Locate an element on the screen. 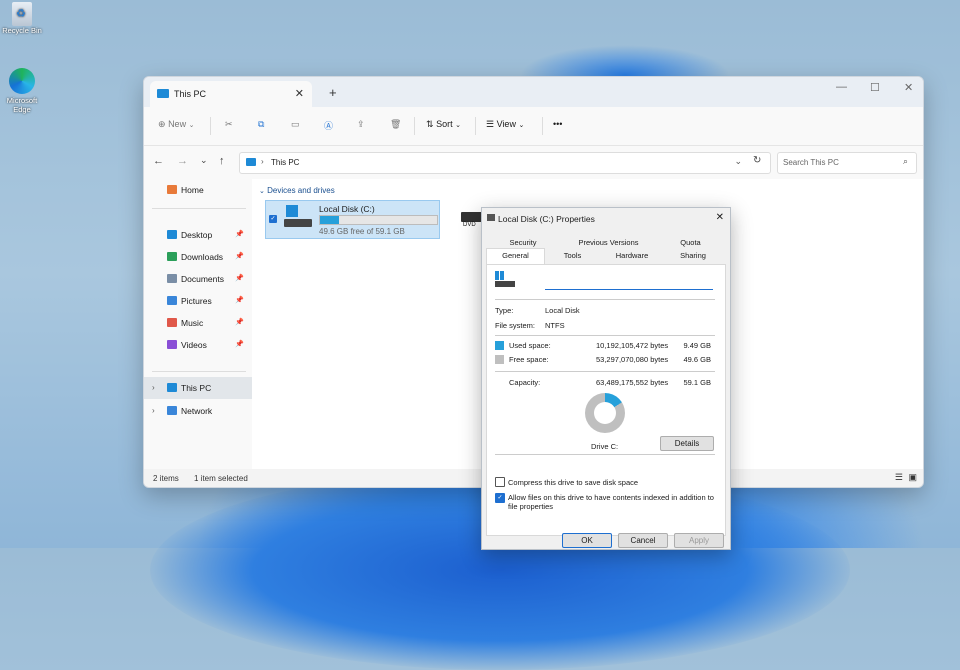 Image resolution: width=960 pixels, height=670 pixels. paste-icon: ▭ is located at coordinates (295, 124).